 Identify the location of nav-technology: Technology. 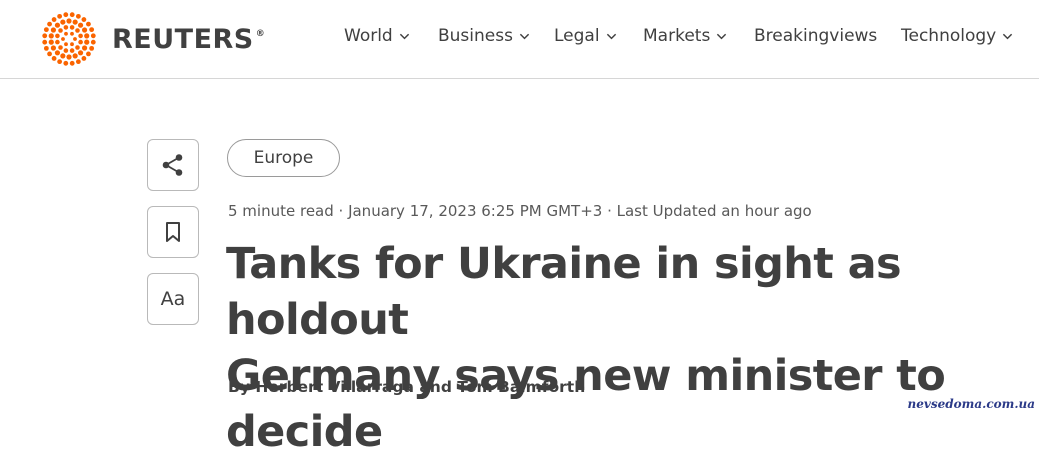
(957, 36).